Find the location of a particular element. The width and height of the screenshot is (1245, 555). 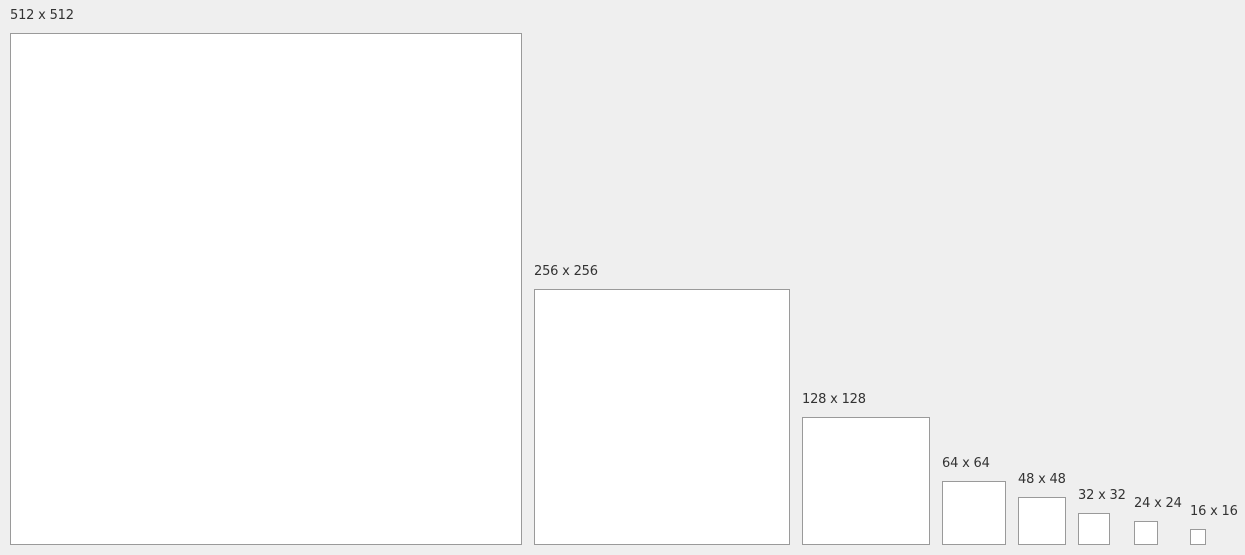

tile-label: 128 x 128 is located at coordinates (834, 399).